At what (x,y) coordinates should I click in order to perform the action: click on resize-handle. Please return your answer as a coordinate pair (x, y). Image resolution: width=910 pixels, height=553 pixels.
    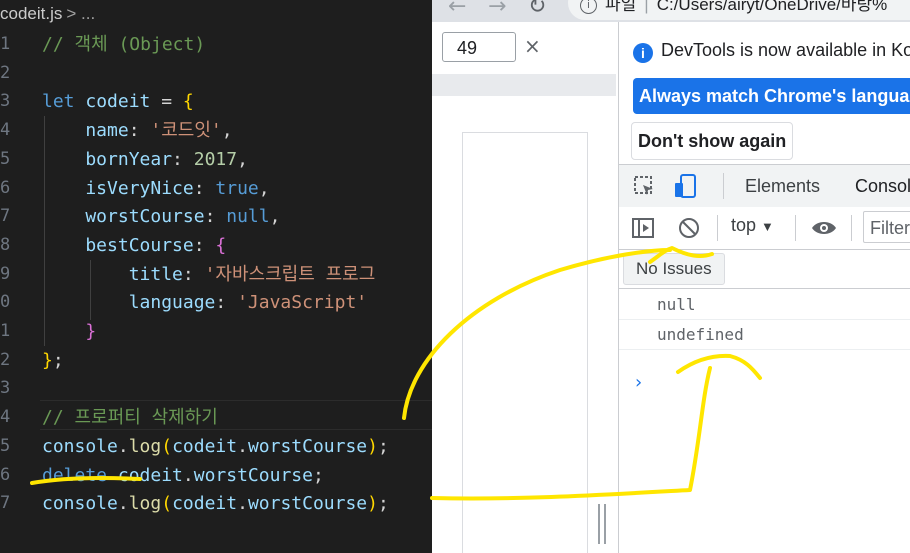
    Looking at the image, I should click on (602, 524).